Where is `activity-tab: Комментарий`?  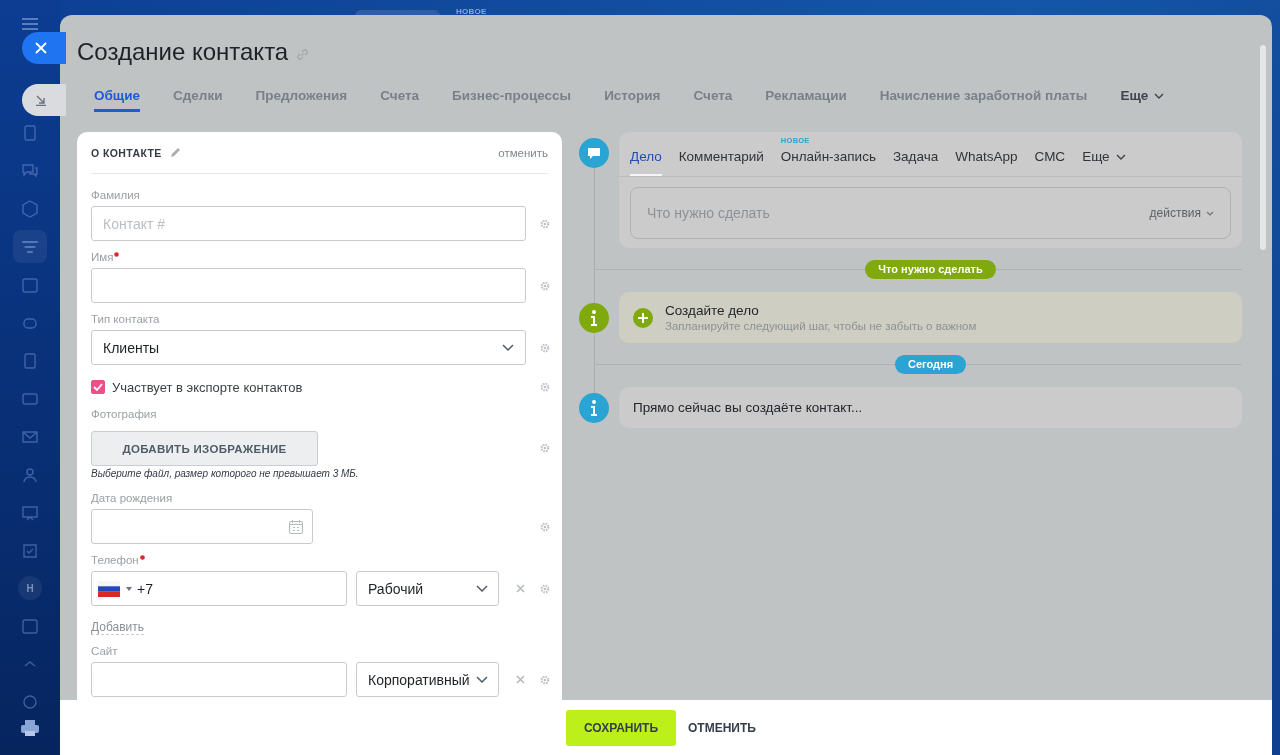 activity-tab: Комментарий is located at coordinates (721, 162).